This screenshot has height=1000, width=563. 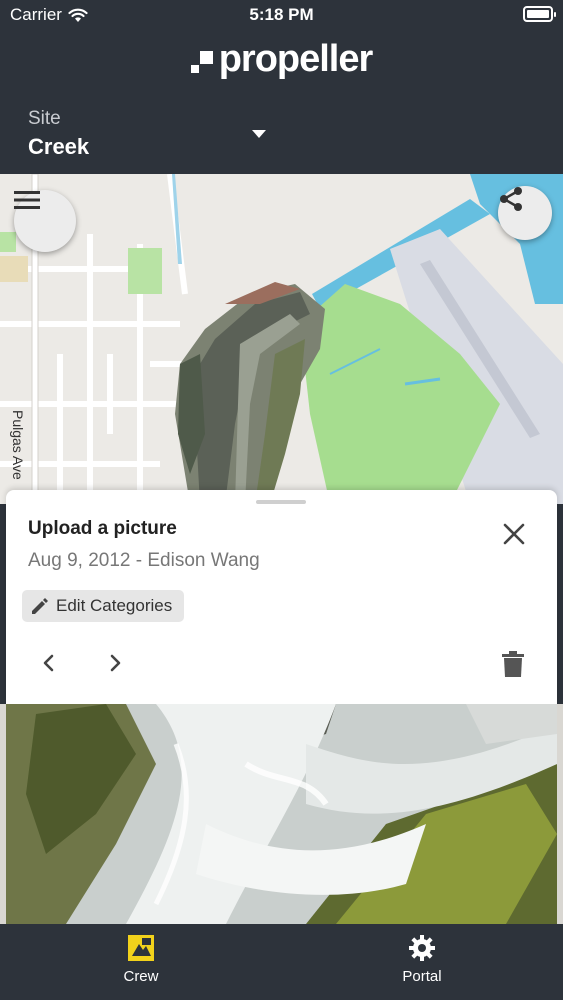 I want to click on close-icon, so click(x=514, y=534).